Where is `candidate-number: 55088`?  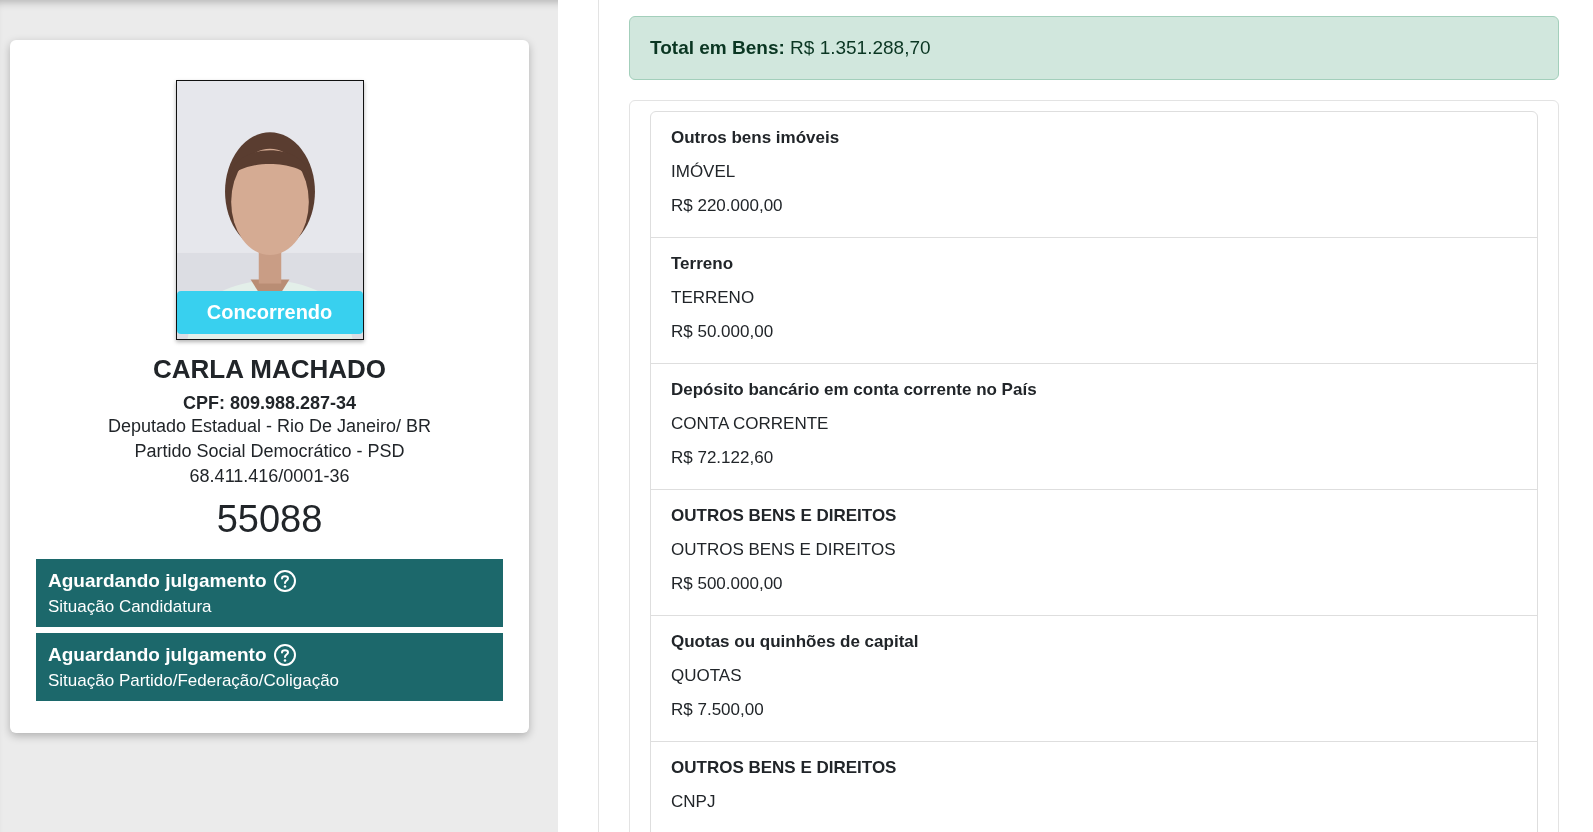
candidate-number: 55088 is located at coordinates (269, 519).